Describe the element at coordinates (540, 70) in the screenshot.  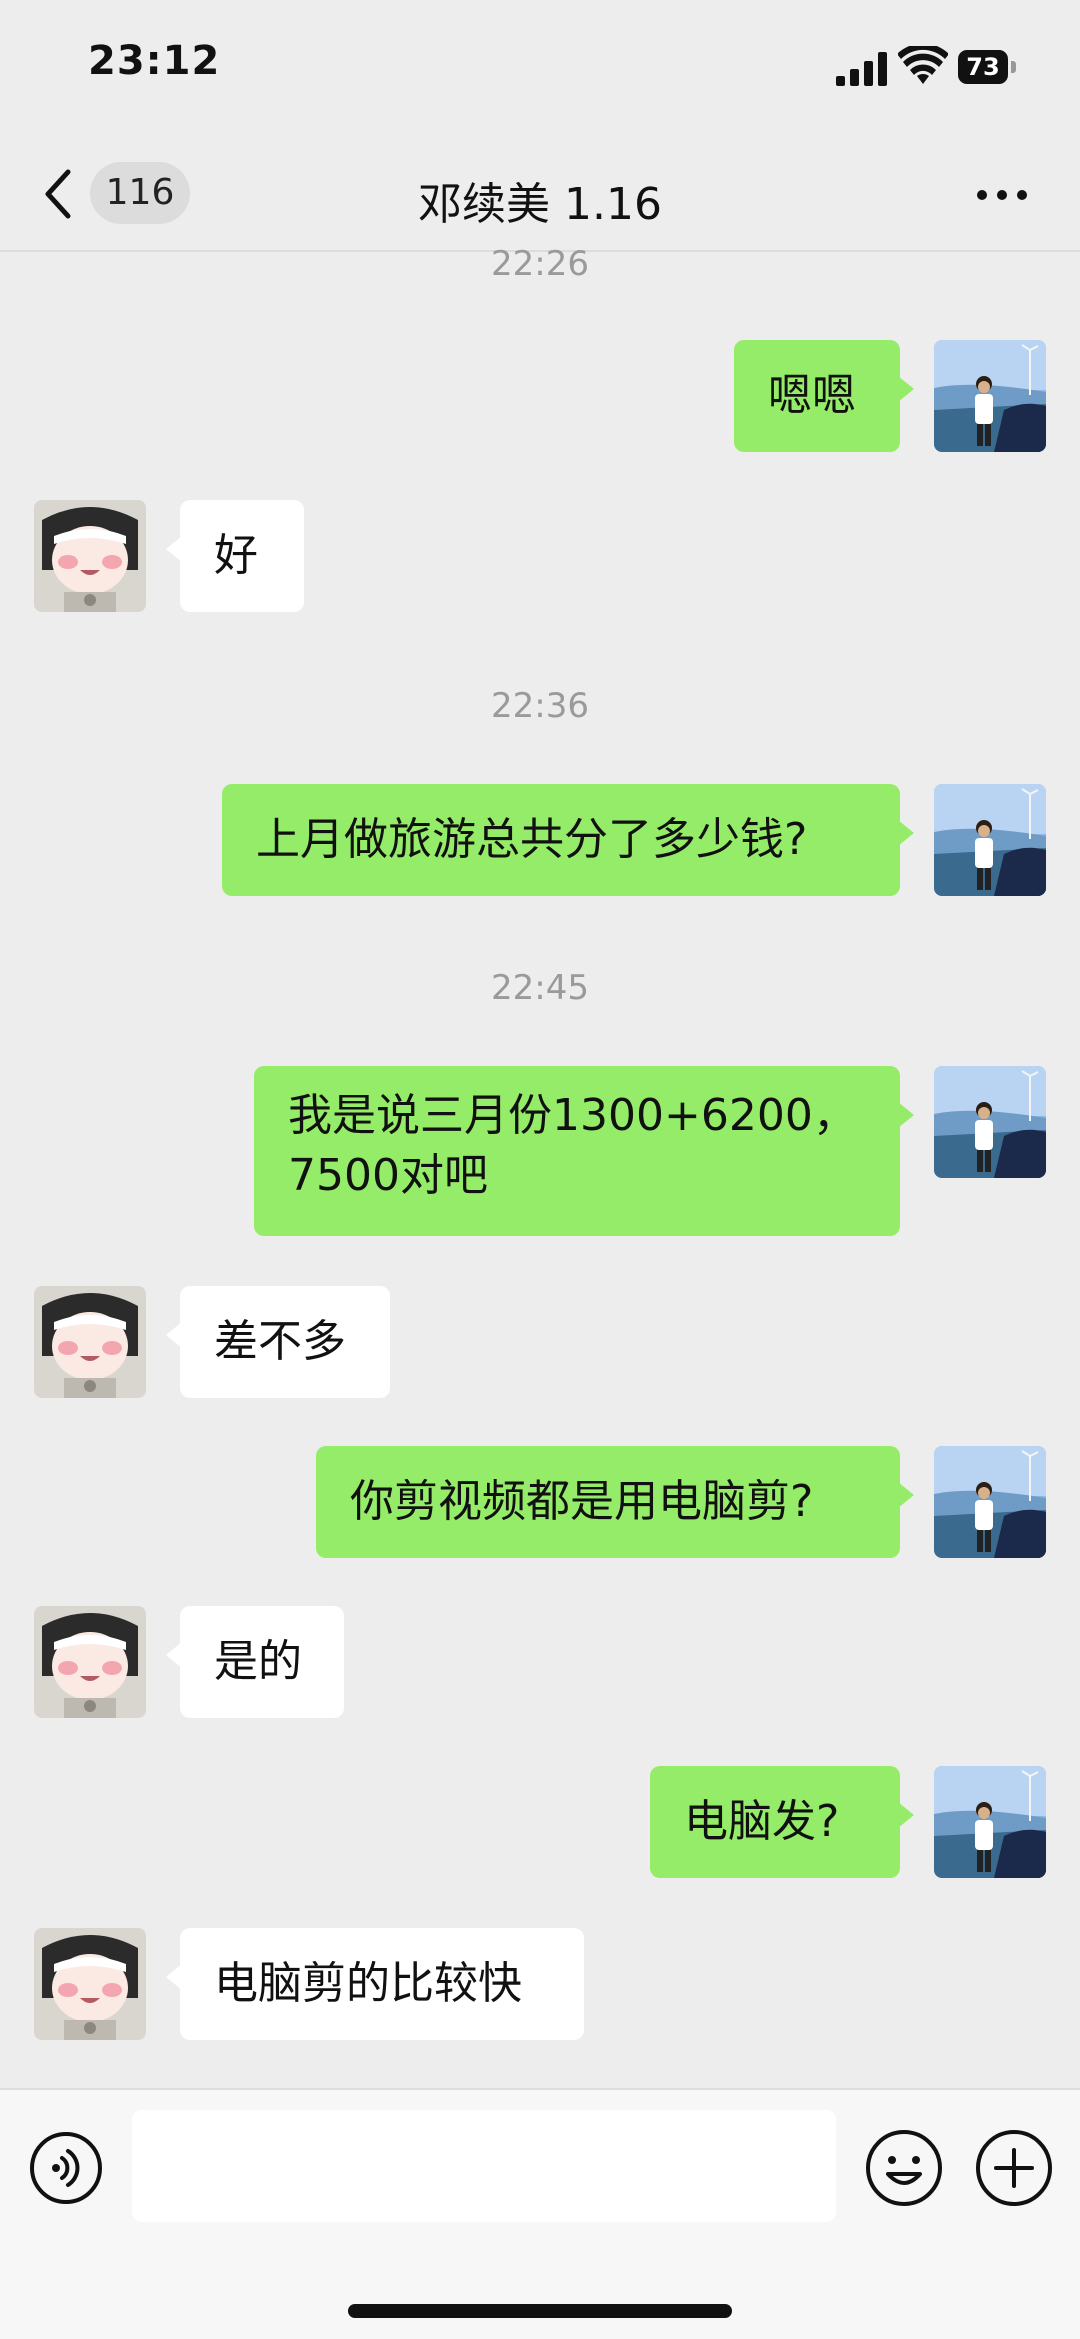
I see `status-bar: 23:12 73` at that location.